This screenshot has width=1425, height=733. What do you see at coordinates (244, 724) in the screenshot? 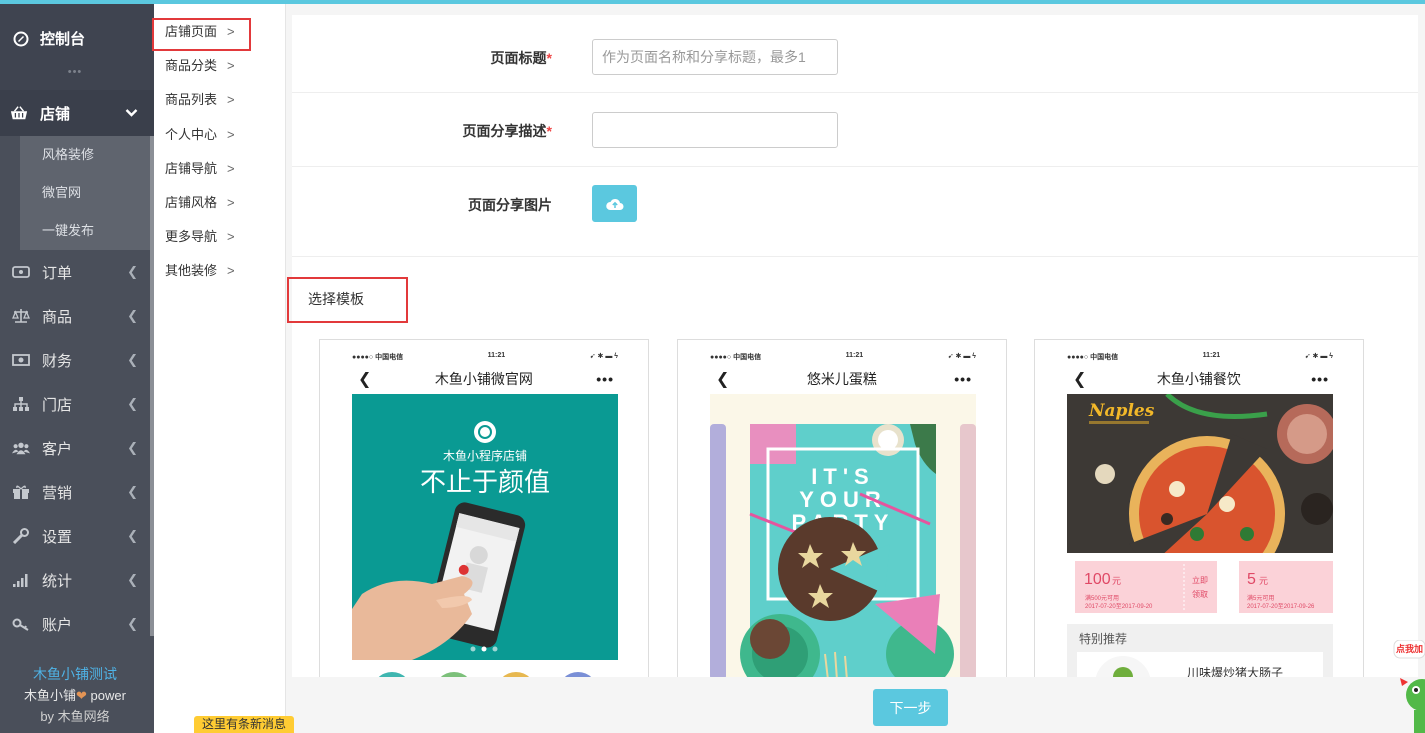
I see `new-message-badge: 这里有条新消息` at bounding box center [244, 724].